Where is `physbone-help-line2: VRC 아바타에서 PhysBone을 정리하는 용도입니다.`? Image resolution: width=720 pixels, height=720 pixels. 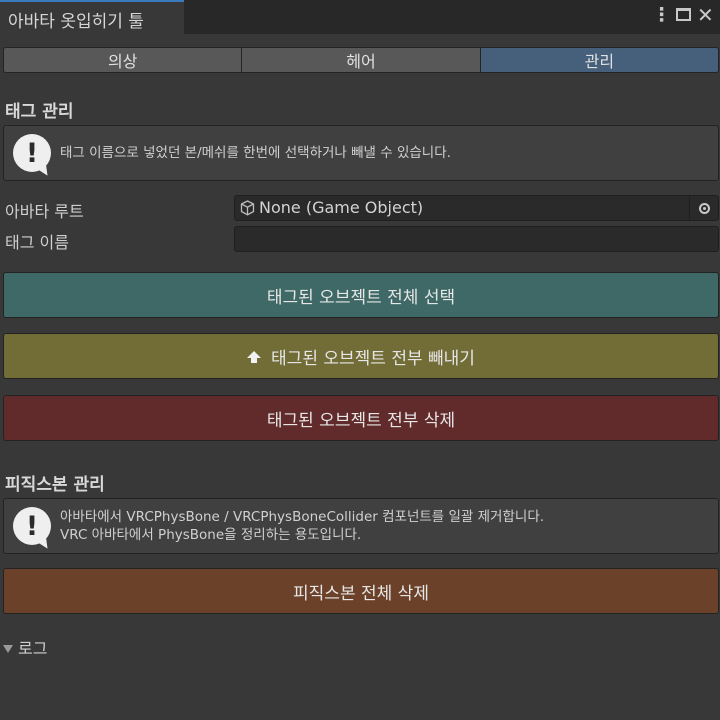
physbone-help-line2: VRC 아바타에서 PhysBone을 정리하는 용도입니다. is located at coordinates (211, 535).